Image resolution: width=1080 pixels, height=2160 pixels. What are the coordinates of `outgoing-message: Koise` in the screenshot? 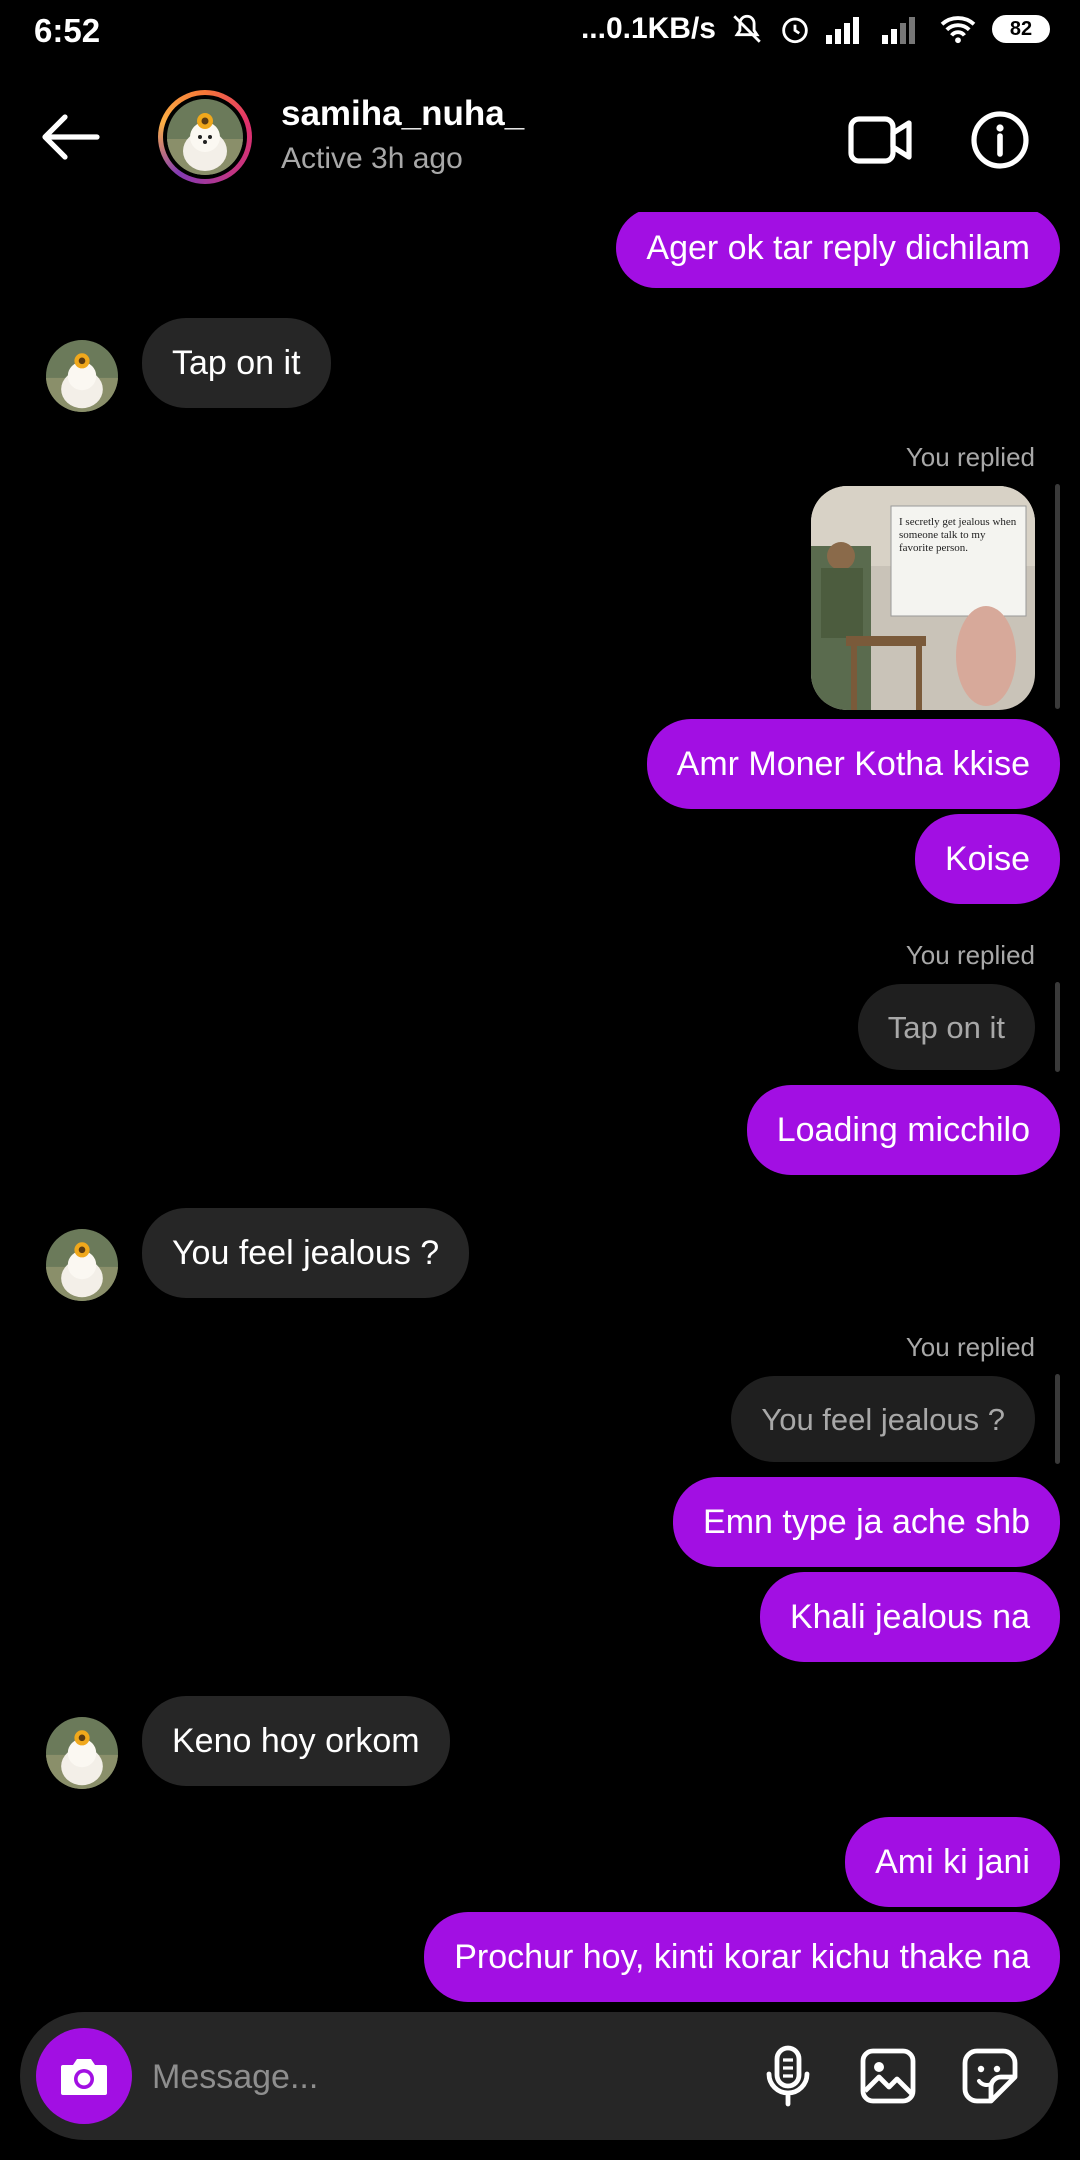 It's located at (987, 859).